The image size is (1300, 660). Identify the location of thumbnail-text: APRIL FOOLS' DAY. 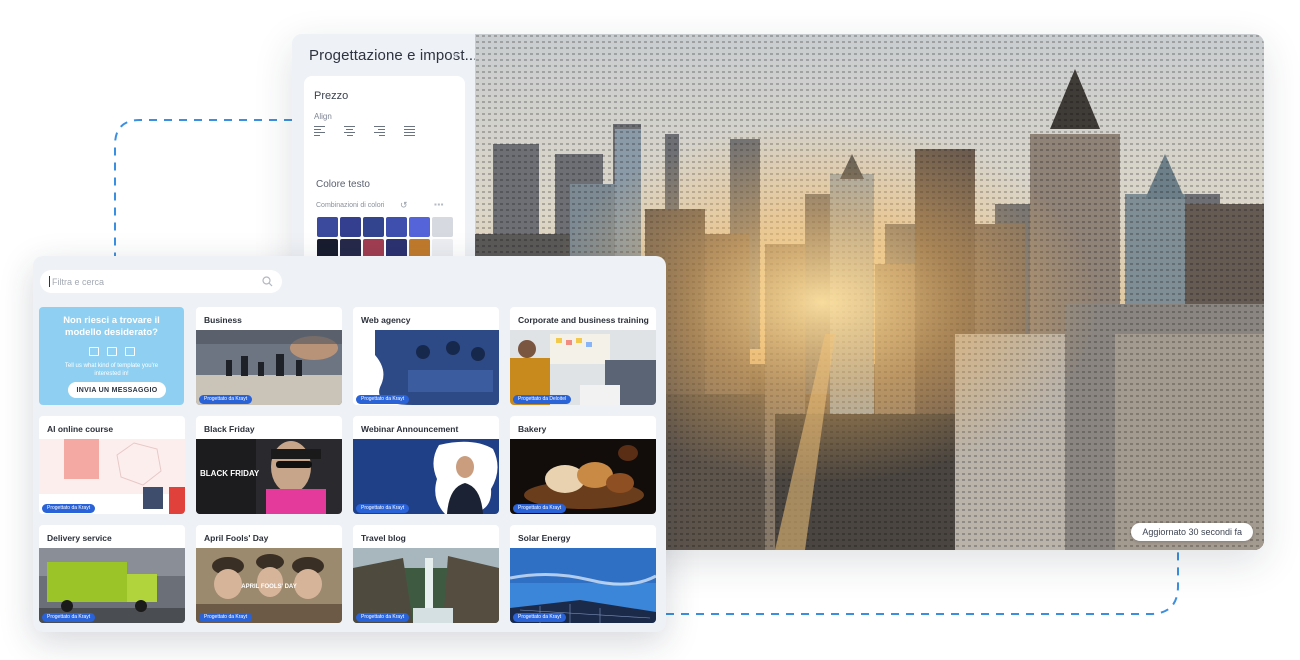
(268, 587).